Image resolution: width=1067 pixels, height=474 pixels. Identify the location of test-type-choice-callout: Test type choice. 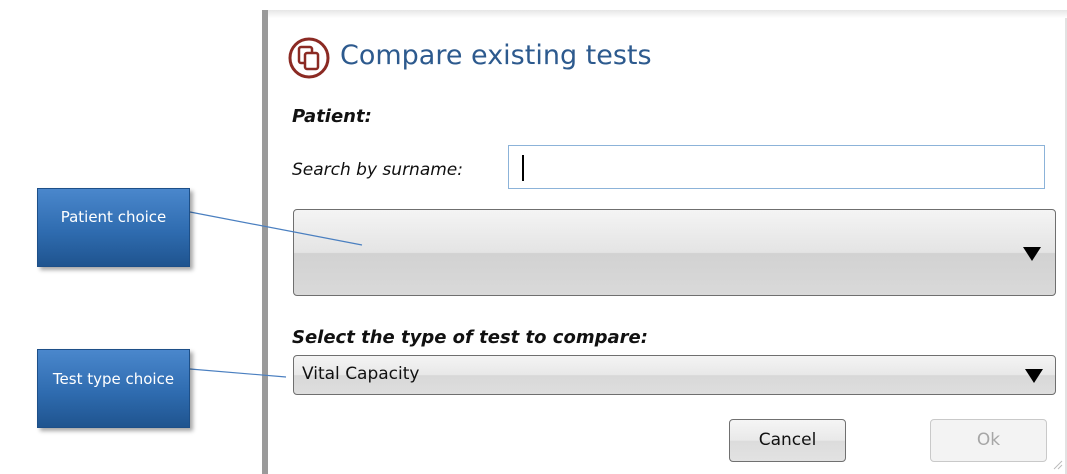
(113, 388).